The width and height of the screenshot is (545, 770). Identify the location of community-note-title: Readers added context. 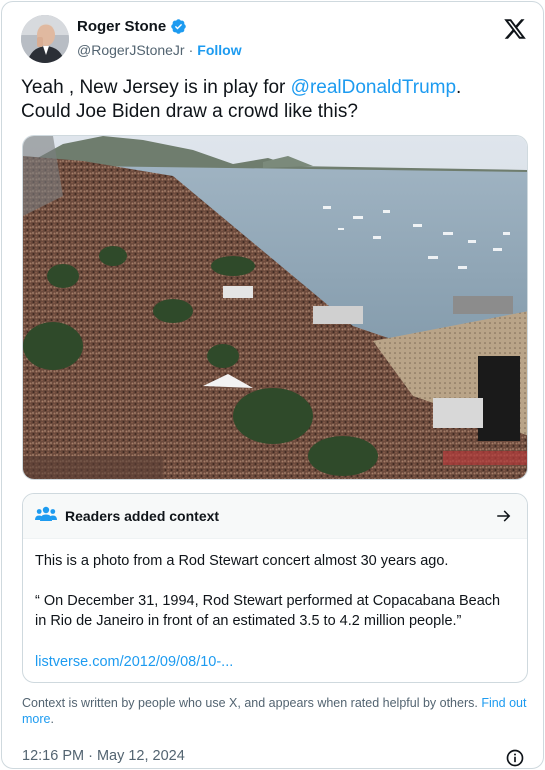
(142, 516).